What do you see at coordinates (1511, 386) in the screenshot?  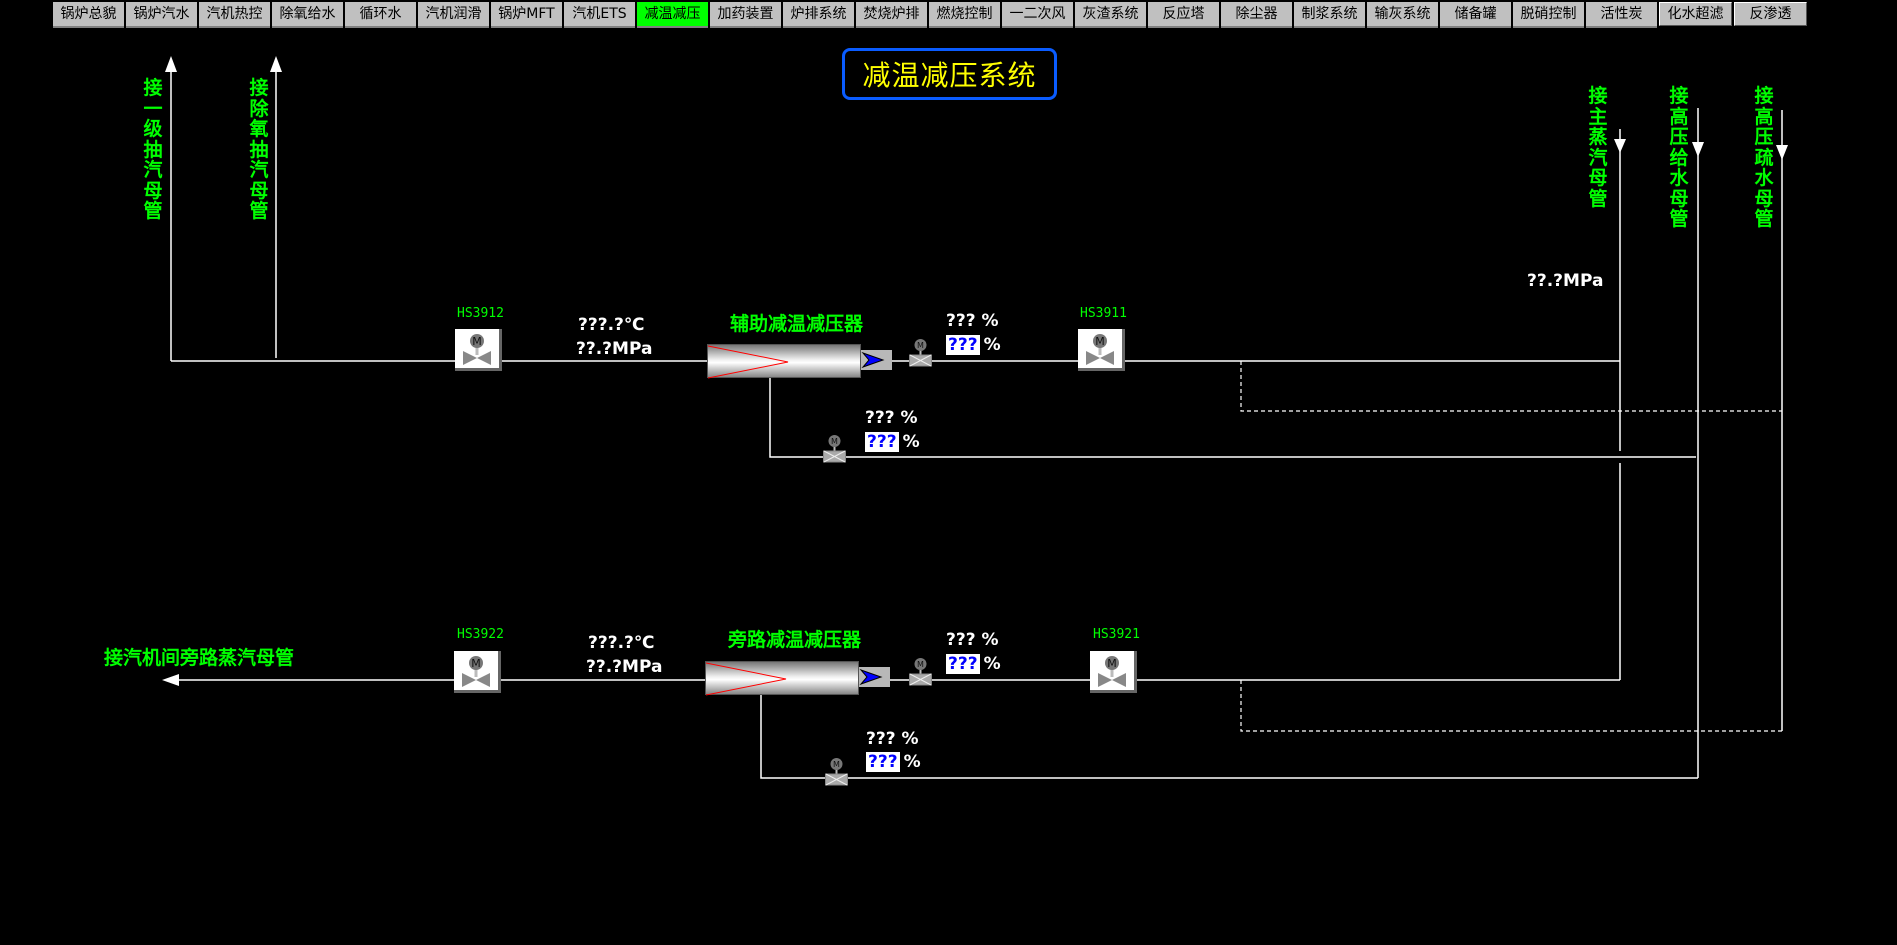 I see `pipe-aux-drain-dashed` at bounding box center [1511, 386].